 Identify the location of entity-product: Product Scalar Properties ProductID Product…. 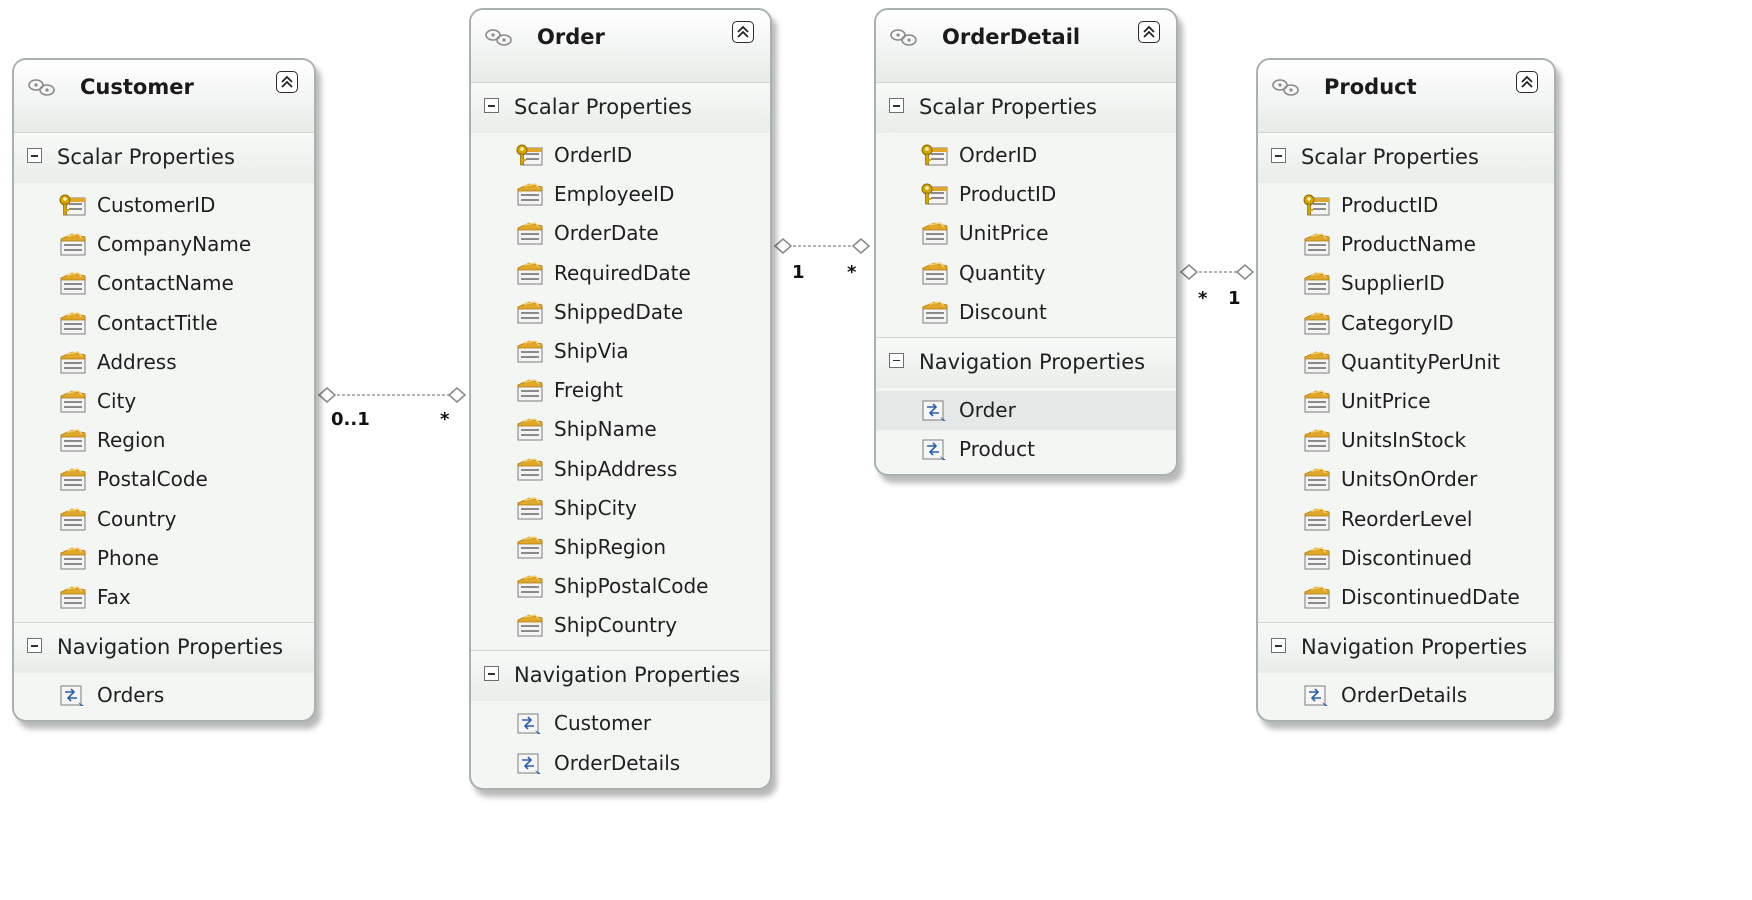
(1406, 390).